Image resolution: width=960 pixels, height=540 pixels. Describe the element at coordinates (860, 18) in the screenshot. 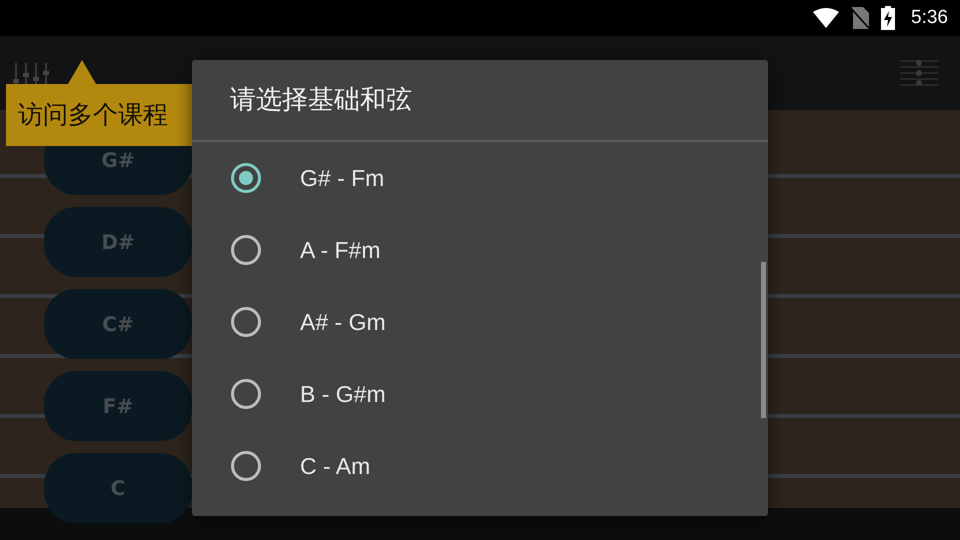

I see `no-sim-icon` at that location.